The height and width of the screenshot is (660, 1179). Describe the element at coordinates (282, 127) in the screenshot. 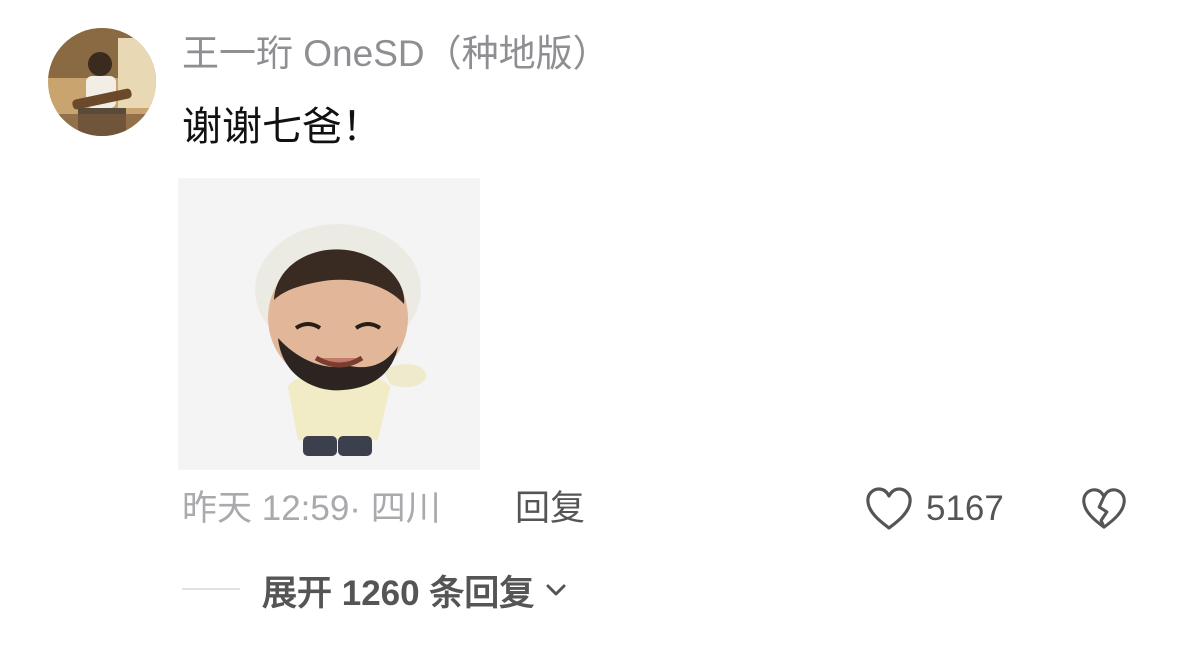

I see `comment-text: 谢谢七爸！` at that location.